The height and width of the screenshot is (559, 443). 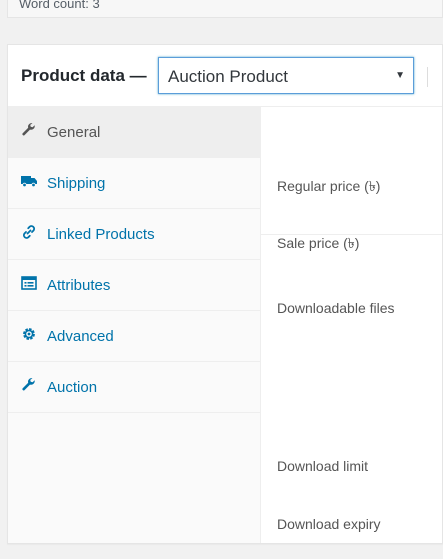 I want to click on word-count: Word count: 3, so click(x=59, y=5).